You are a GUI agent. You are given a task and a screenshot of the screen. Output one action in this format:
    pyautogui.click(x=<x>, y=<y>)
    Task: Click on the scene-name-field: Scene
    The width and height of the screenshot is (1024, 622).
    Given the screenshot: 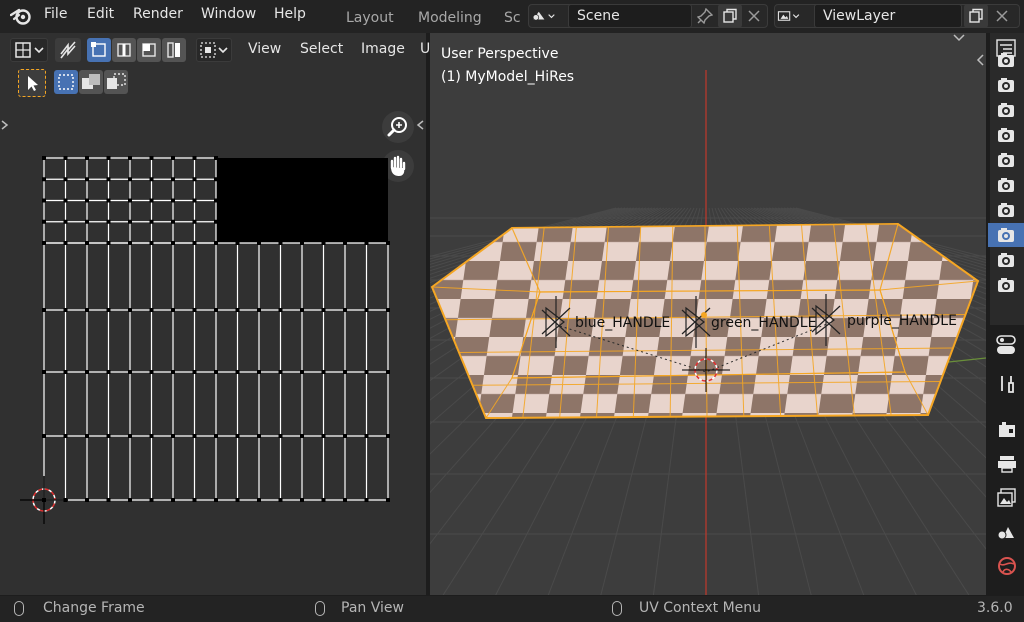 What is the action you would take?
    pyautogui.click(x=630, y=16)
    